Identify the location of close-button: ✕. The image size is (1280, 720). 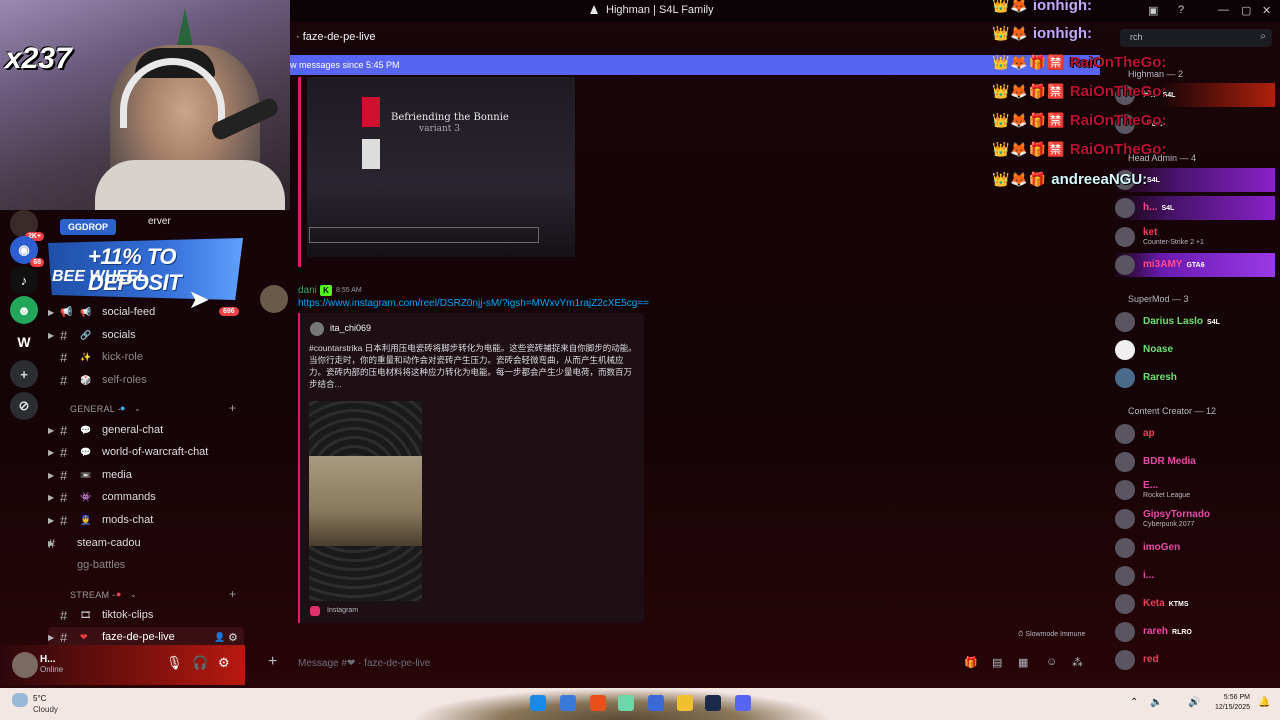
(1266, 10).